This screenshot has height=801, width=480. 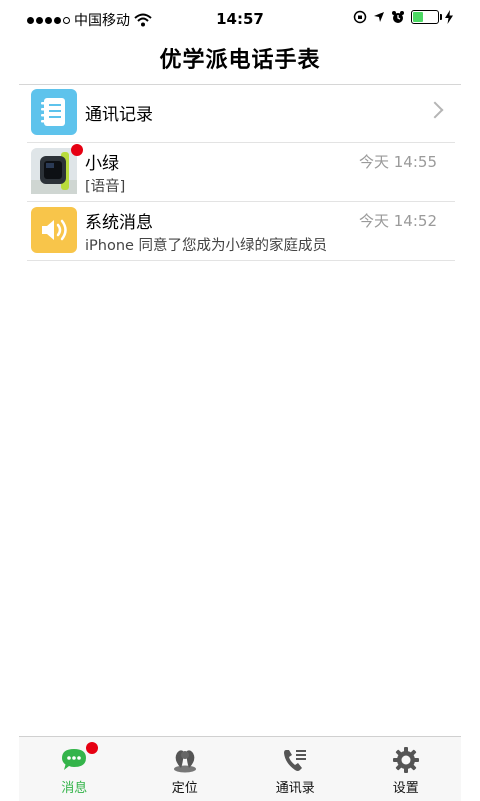 I want to click on message-time: 今天 14:52, so click(x=398, y=221).